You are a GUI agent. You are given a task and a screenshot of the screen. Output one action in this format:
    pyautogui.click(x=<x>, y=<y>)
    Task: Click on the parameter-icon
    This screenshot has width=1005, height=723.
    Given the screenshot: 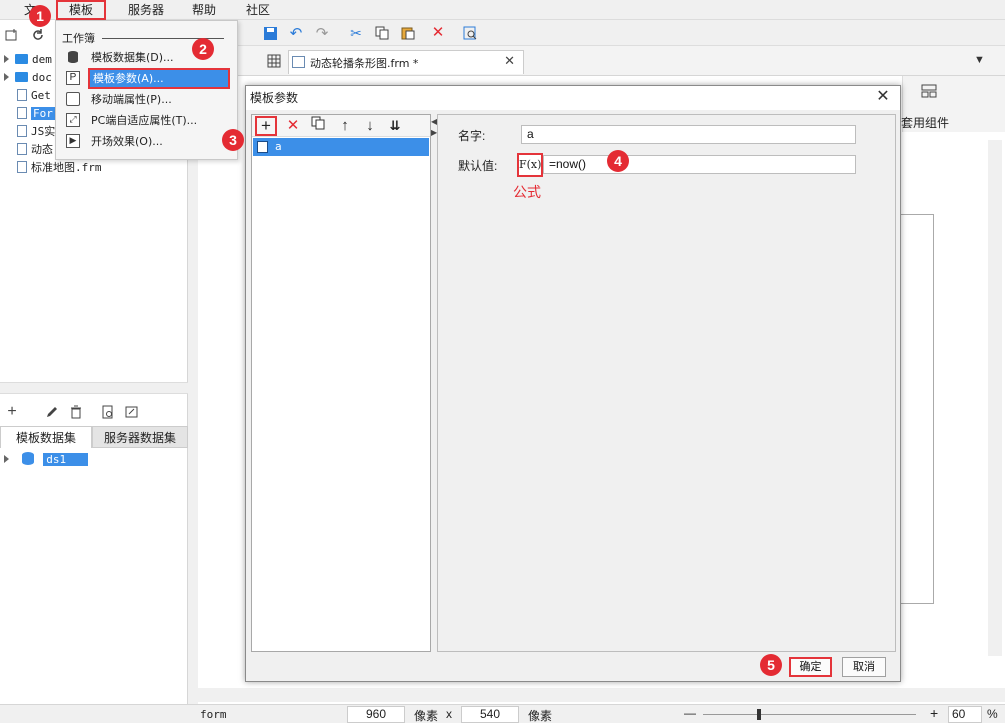 What is the action you would take?
    pyautogui.click(x=262, y=147)
    